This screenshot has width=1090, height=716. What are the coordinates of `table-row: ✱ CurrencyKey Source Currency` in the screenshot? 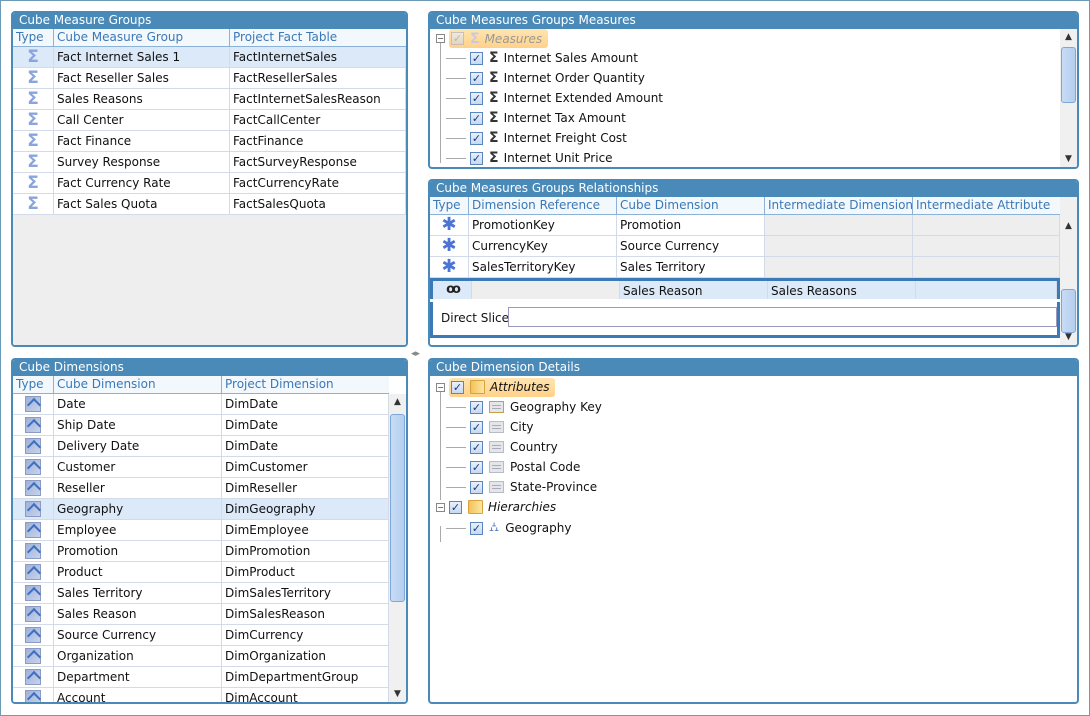 It's located at (745, 246).